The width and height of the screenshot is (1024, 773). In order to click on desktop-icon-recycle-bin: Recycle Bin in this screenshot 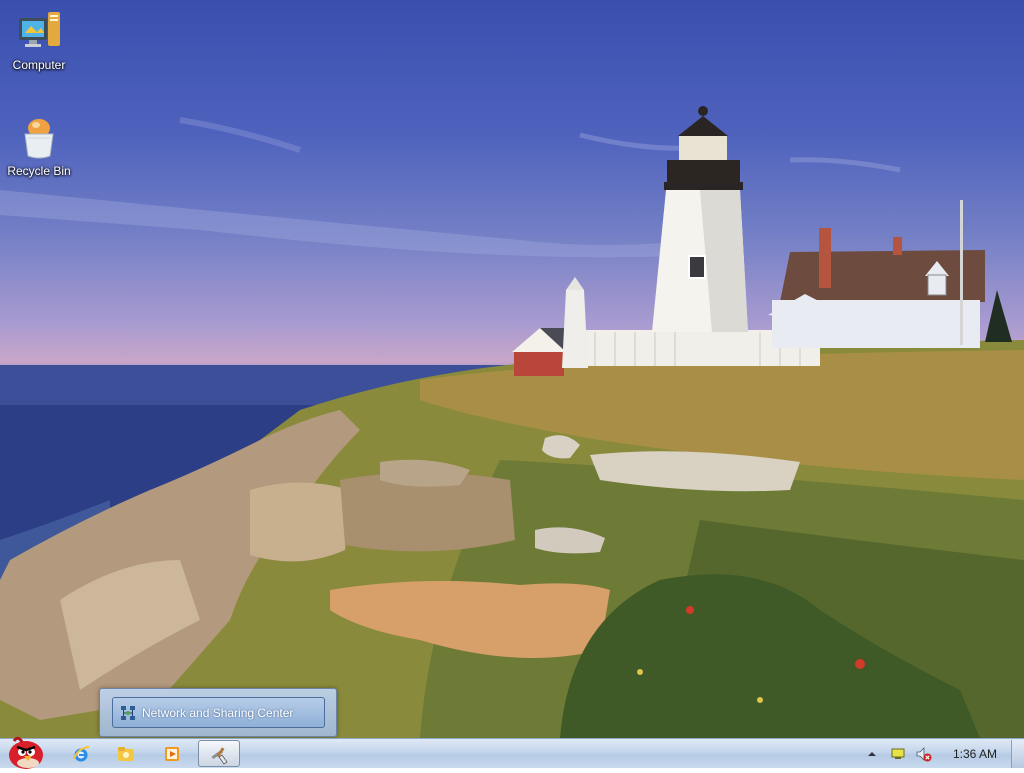, I will do `click(39, 146)`.